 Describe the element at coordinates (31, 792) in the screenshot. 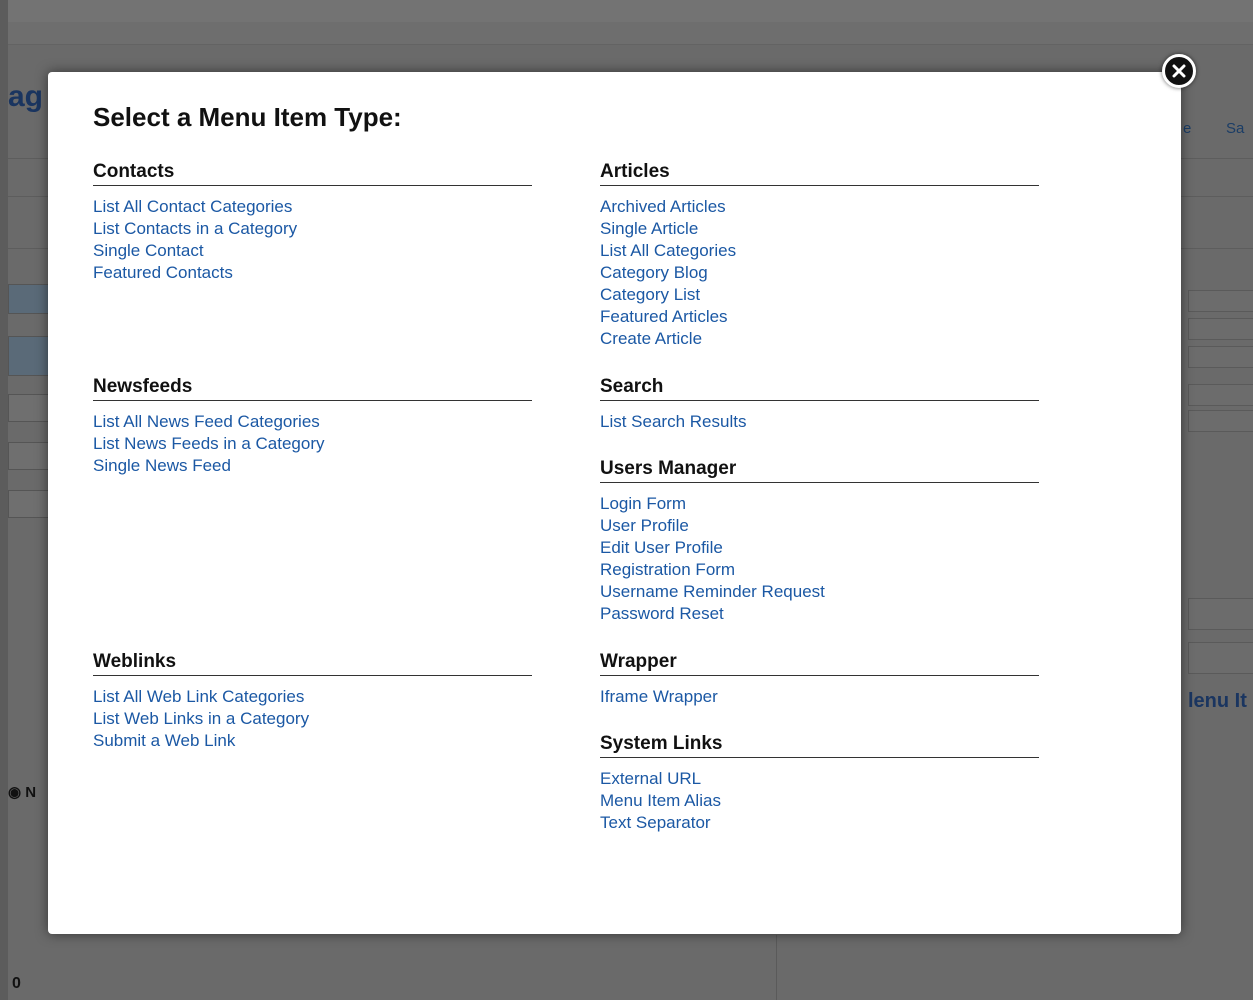

I see `background-radio-label: N` at that location.